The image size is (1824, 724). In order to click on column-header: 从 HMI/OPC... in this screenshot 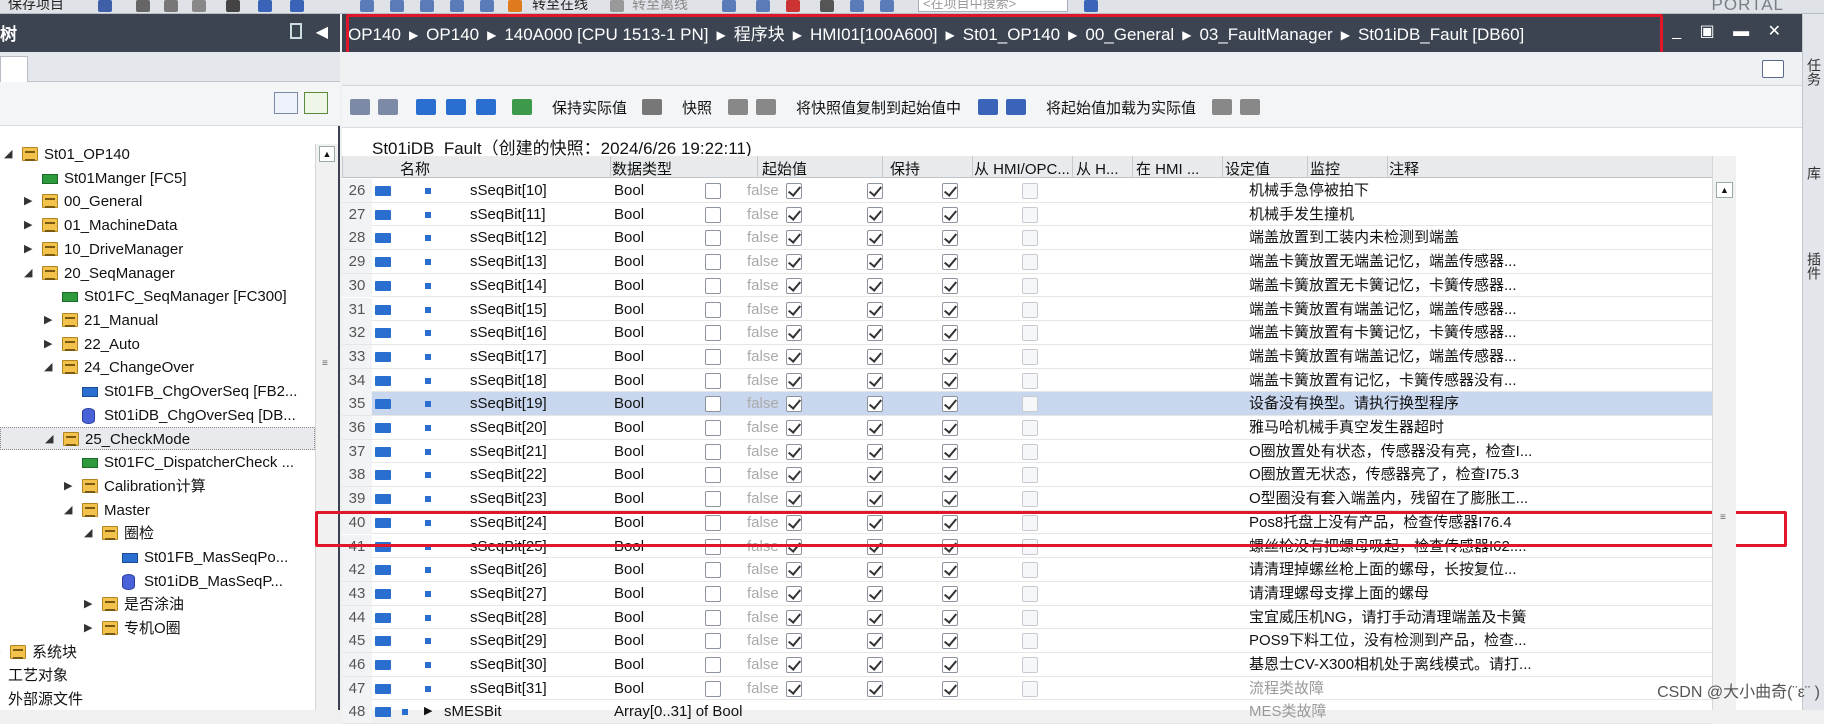, I will do `click(1022, 168)`.